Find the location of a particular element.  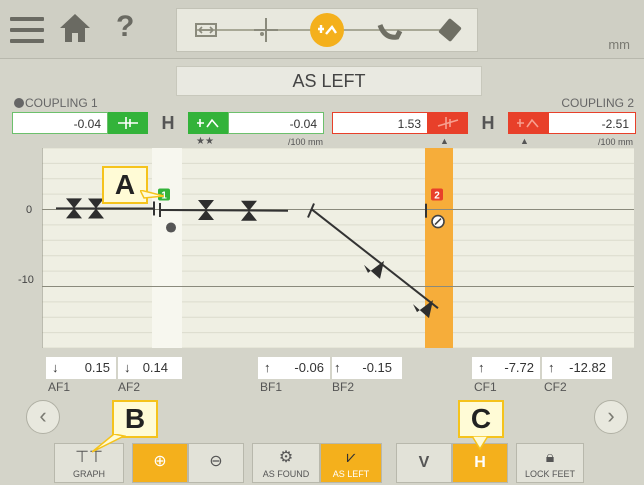

coupling2-vertical-symbol is located at coordinates (448, 123).